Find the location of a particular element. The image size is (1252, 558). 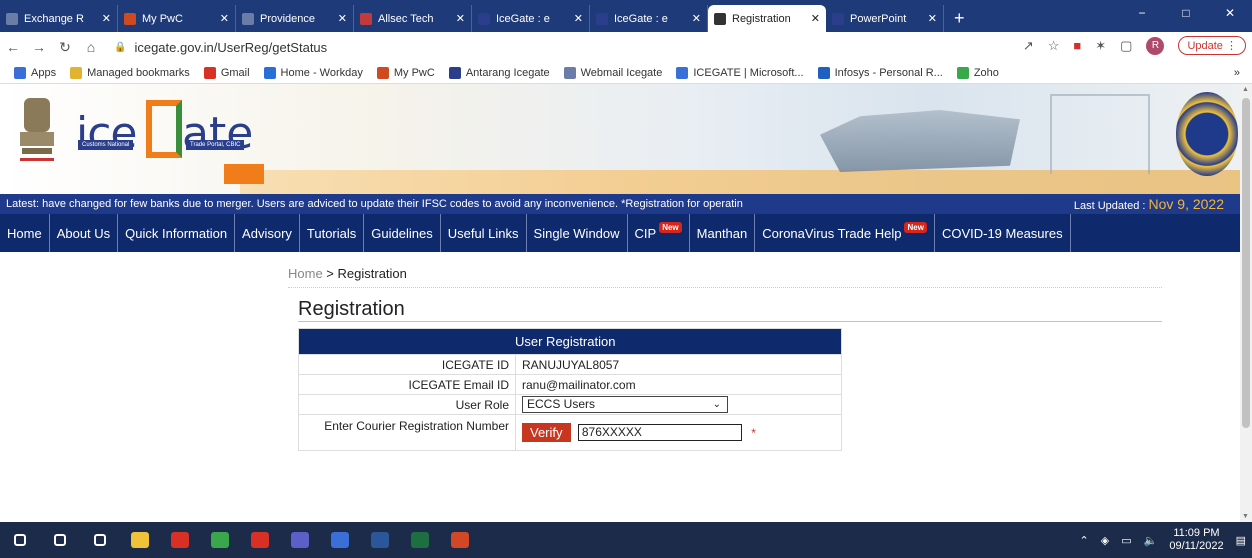

sidepanel-icon: ▢ is located at coordinates (1126, 46).